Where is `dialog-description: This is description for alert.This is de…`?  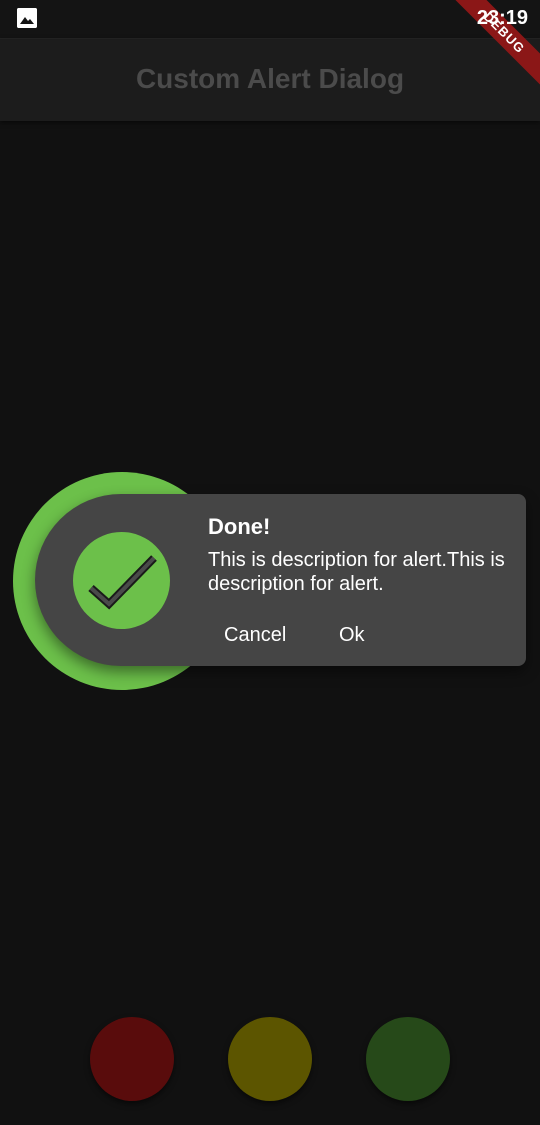
dialog-description: This is description for alert.This is de… is located at coordinates (356, 572).